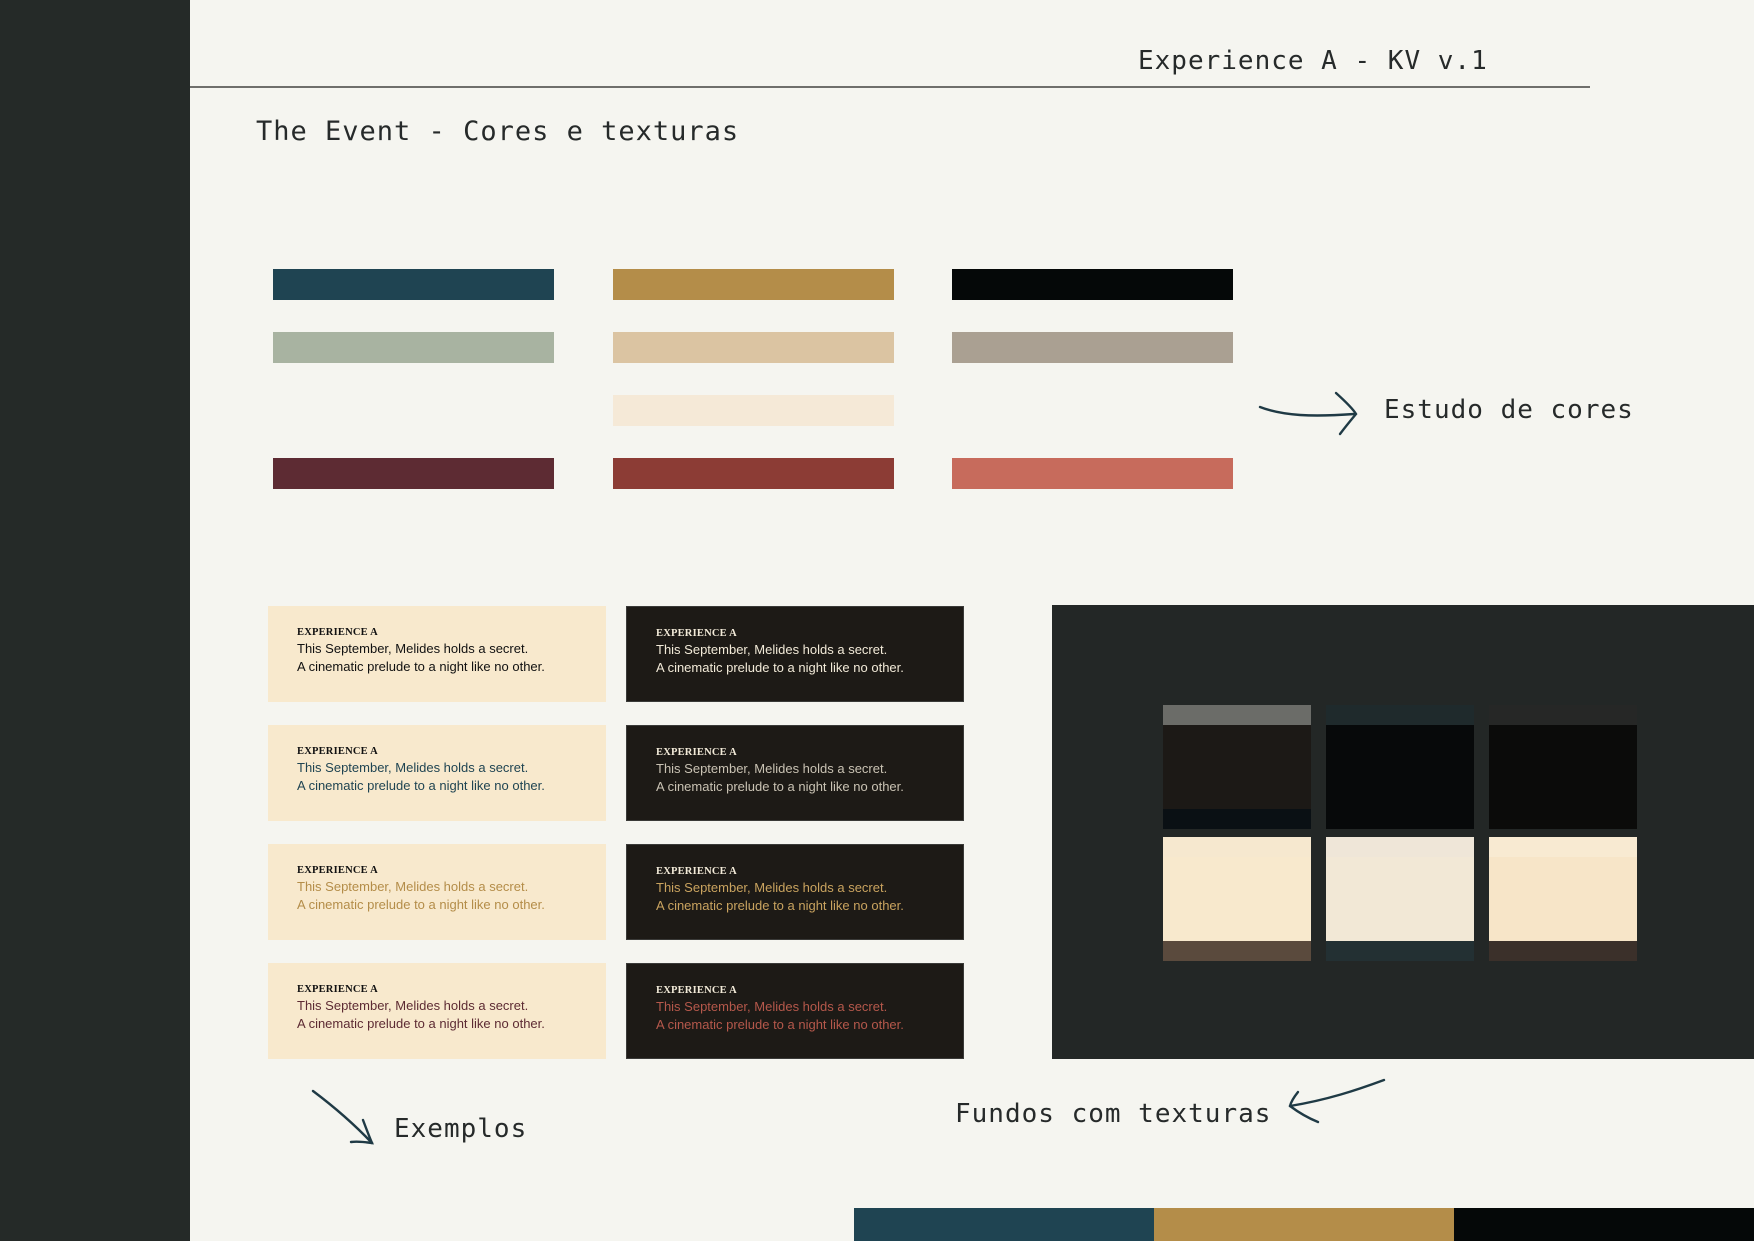 This screenshot has height=1241, width=1754. I want to click on texture-panel, so click(1403, 832).